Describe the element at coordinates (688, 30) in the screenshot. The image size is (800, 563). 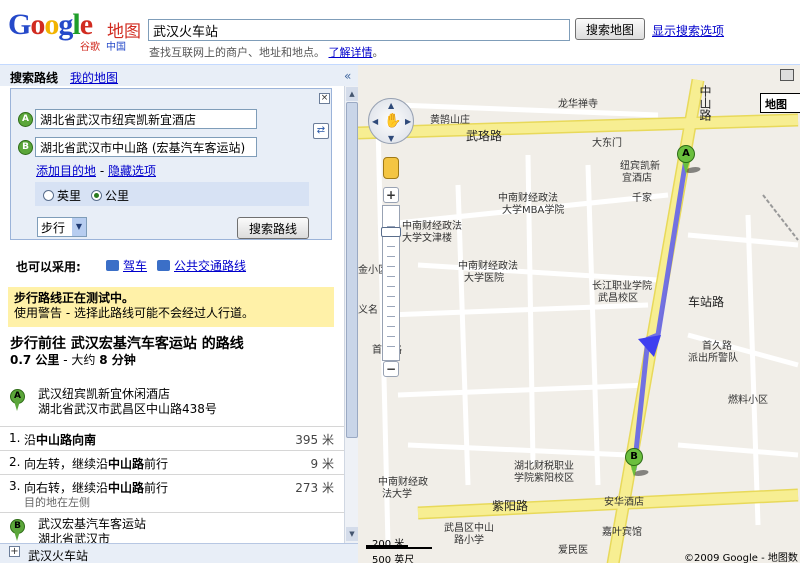
I see `show-search-options-link: 显示搜索选项` at that location.